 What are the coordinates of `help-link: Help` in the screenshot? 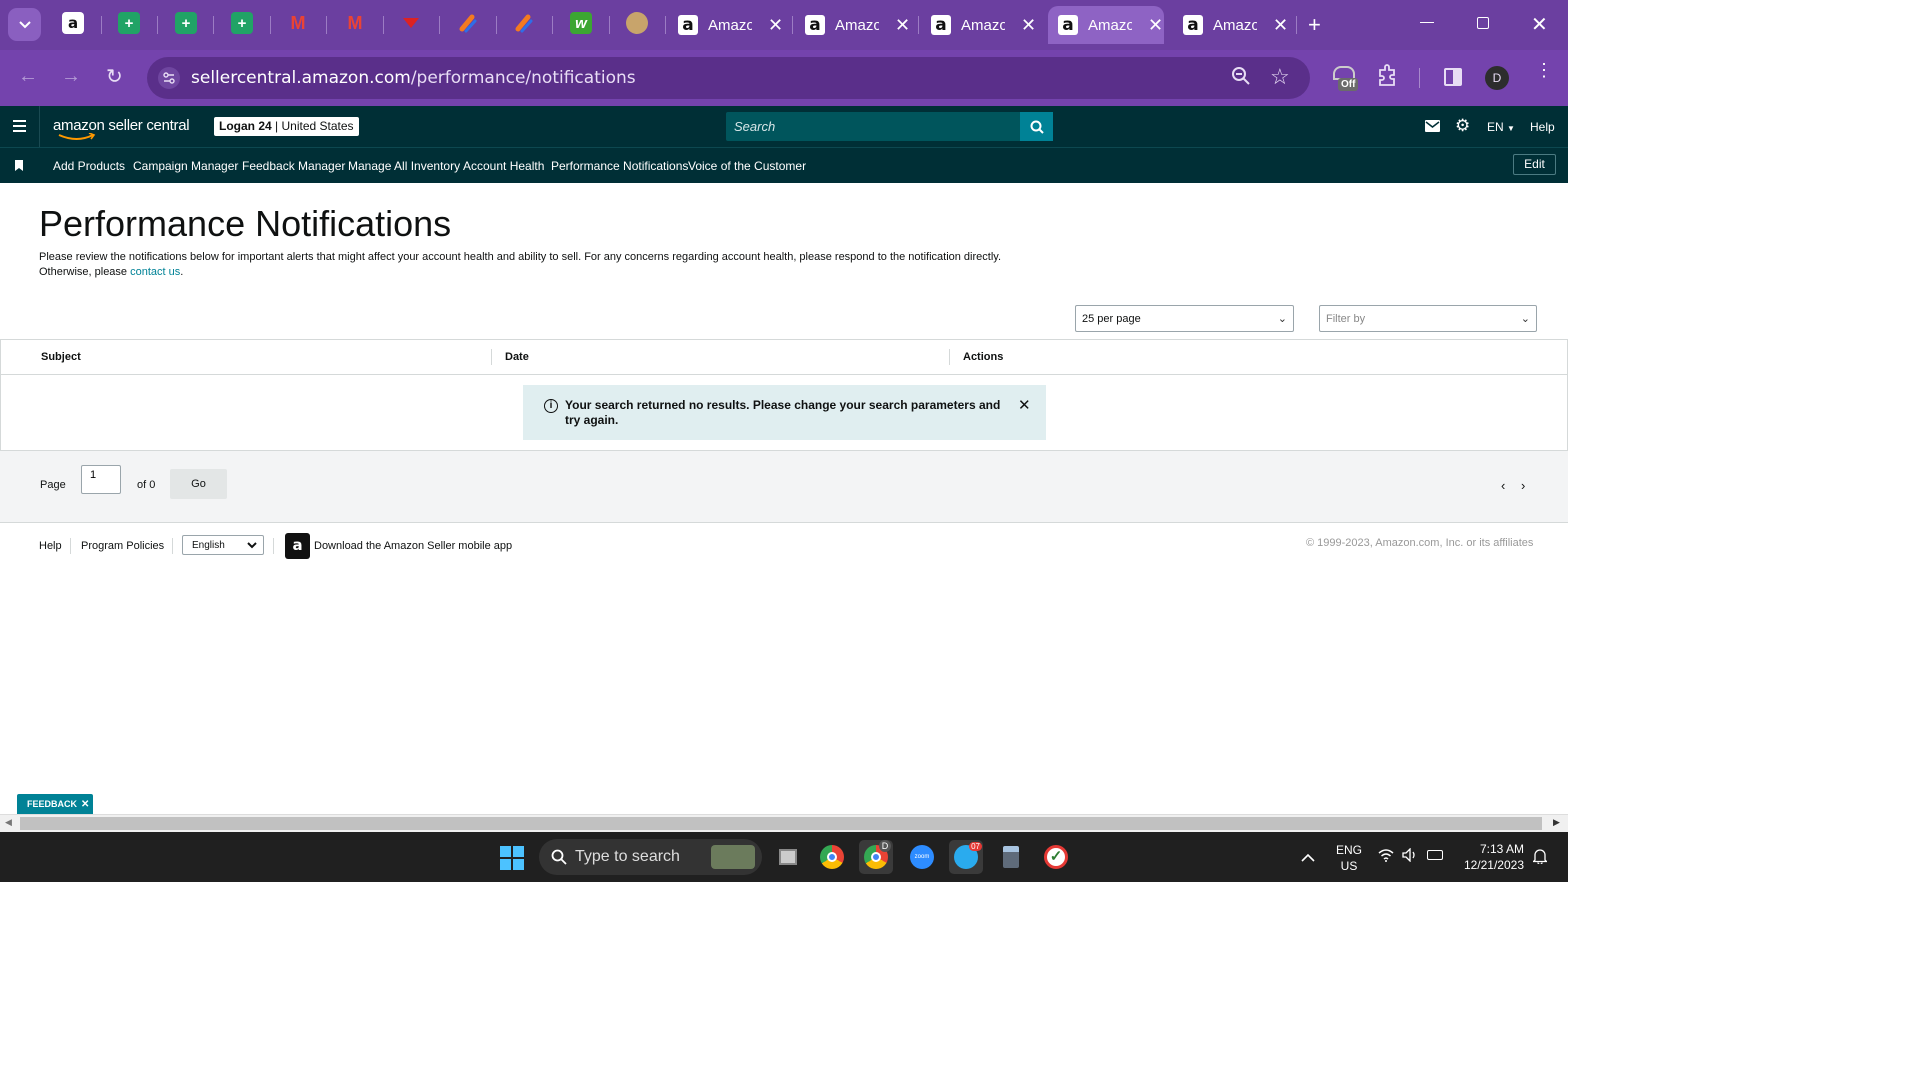 It's located at (1542, 127).